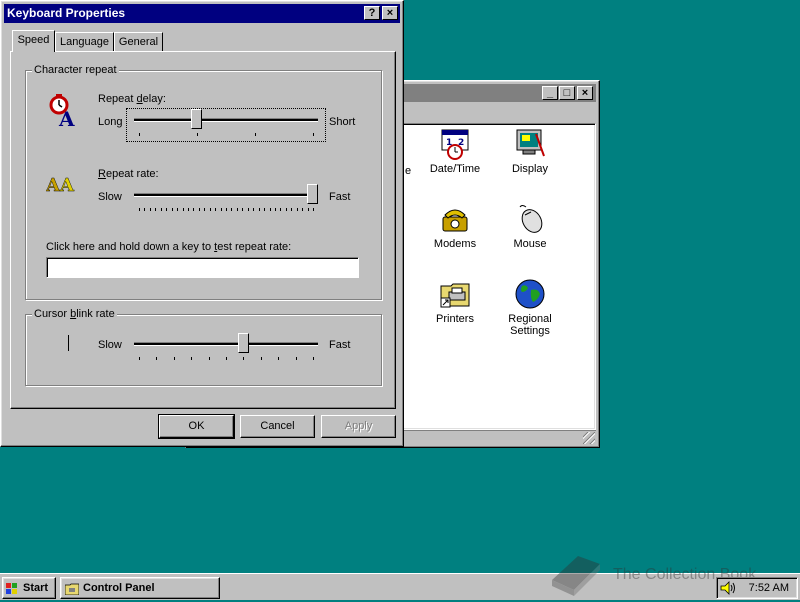 The height and width of the screenshot is (602, 800). I want to click on resize-grip, so click(589, 438).